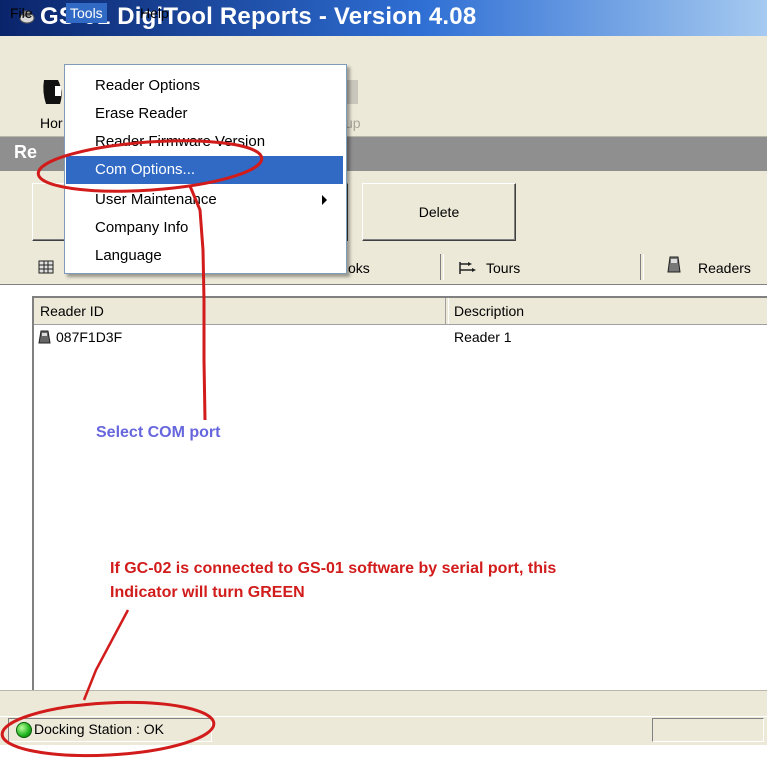 The height and width of the screenshot is (763, 767). What do you see at coordinates (197, 303) in the screenshot?
I see `com-options-callout-line` at bounding box center [197, 303].